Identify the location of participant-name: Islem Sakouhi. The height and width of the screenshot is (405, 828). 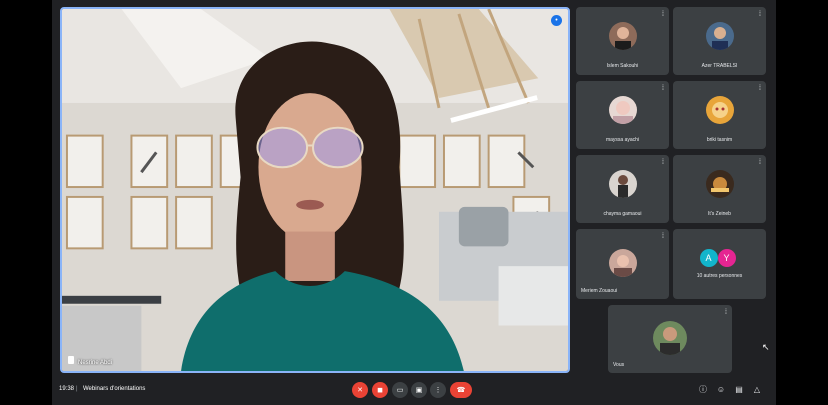
(622, 66).